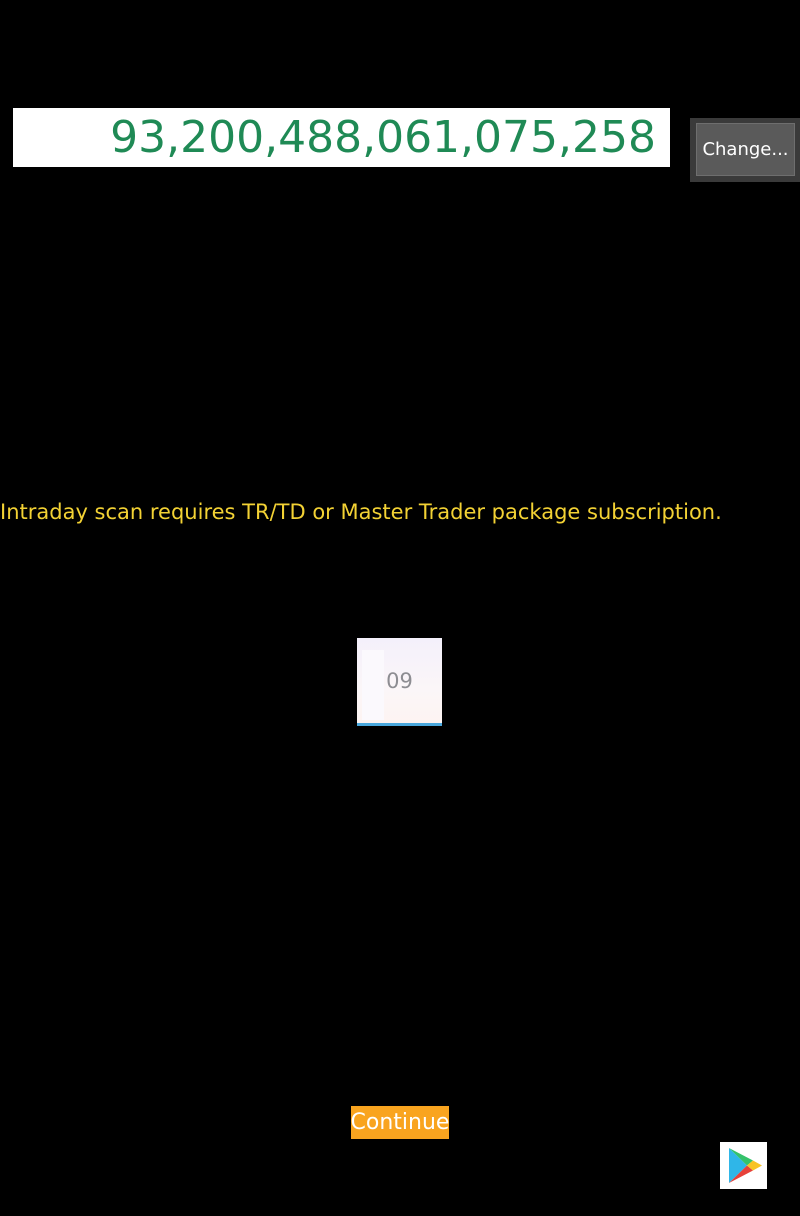  Describe the element at coordinates (400, 1122) in the screenshot. I see `continue-button: Continue` at that location.